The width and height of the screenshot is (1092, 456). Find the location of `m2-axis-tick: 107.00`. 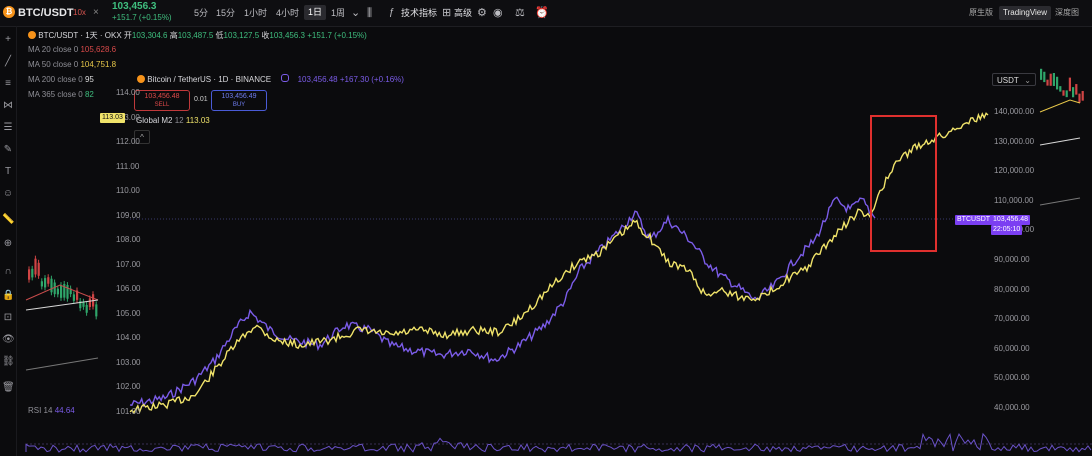

m2-axis-tick: 107.00 is located at coordinates (128, 264).